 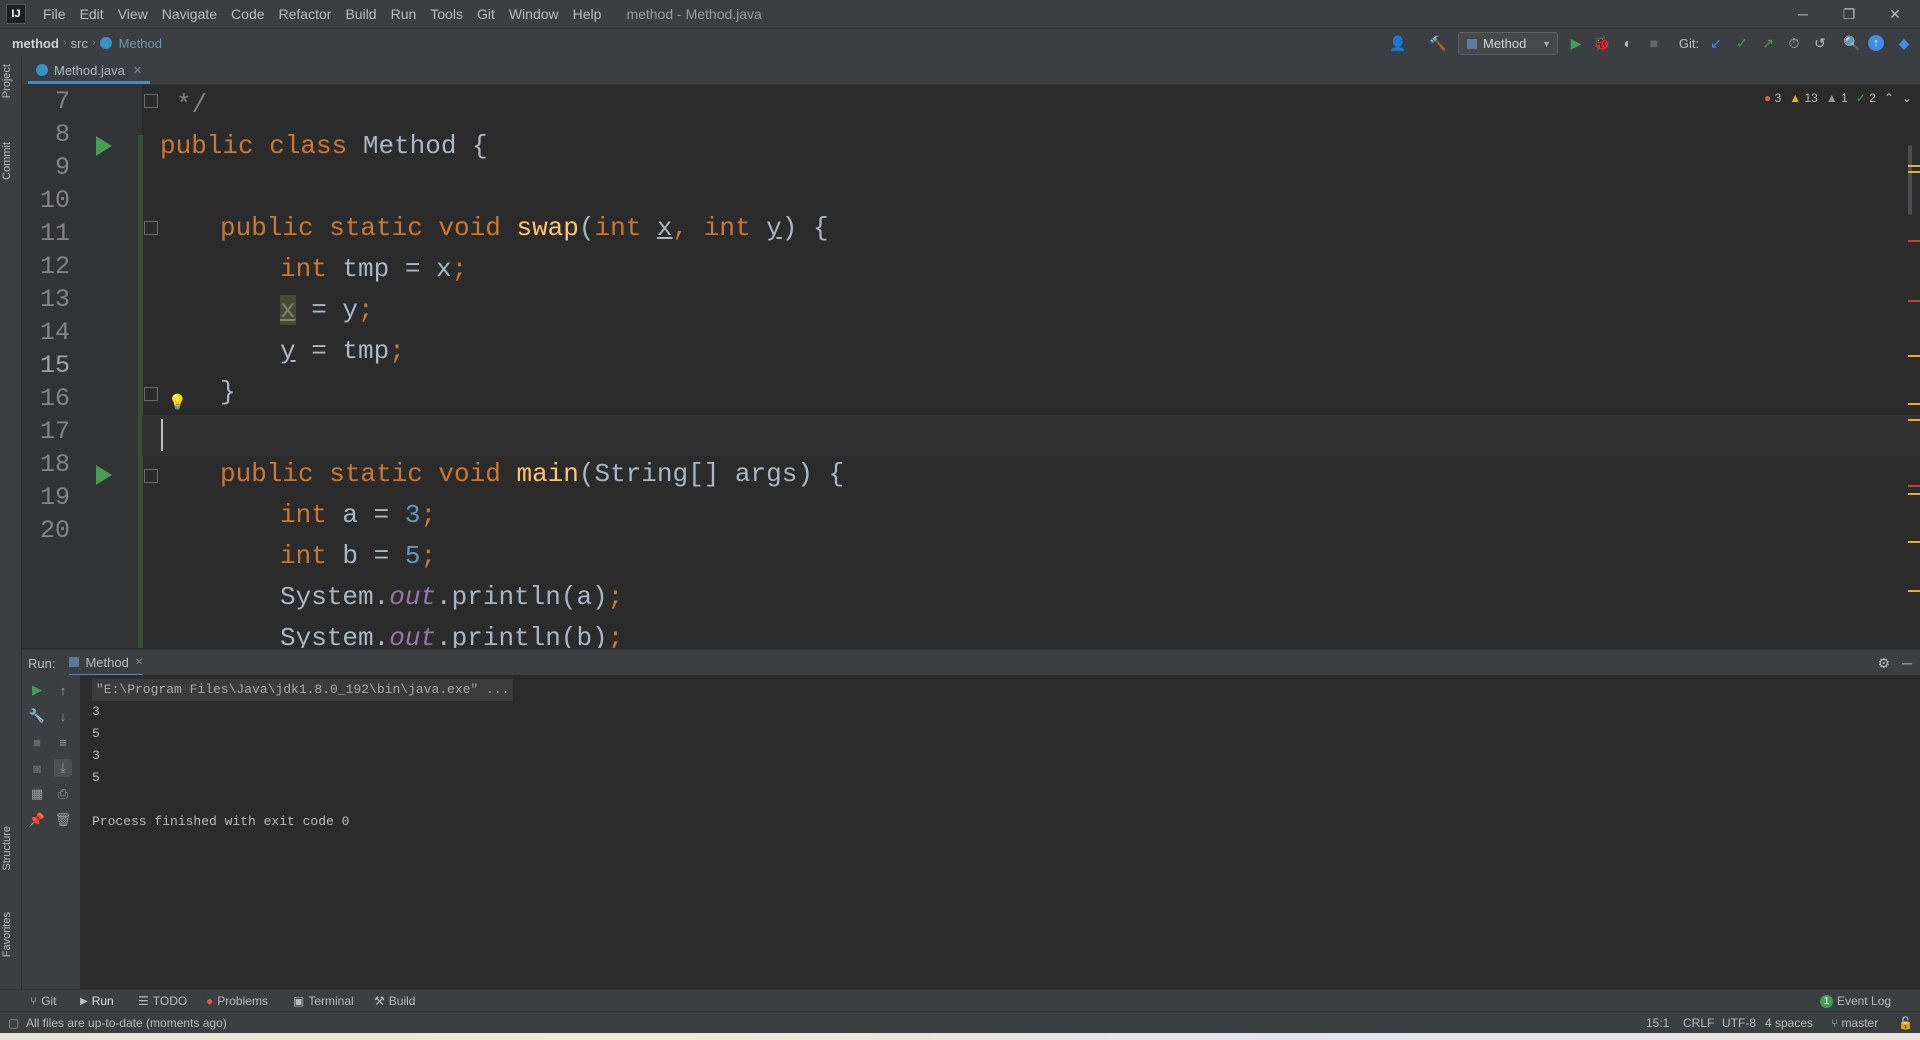 I want to click on run-tab-method: Method ✕, so click(x=106, y=663).